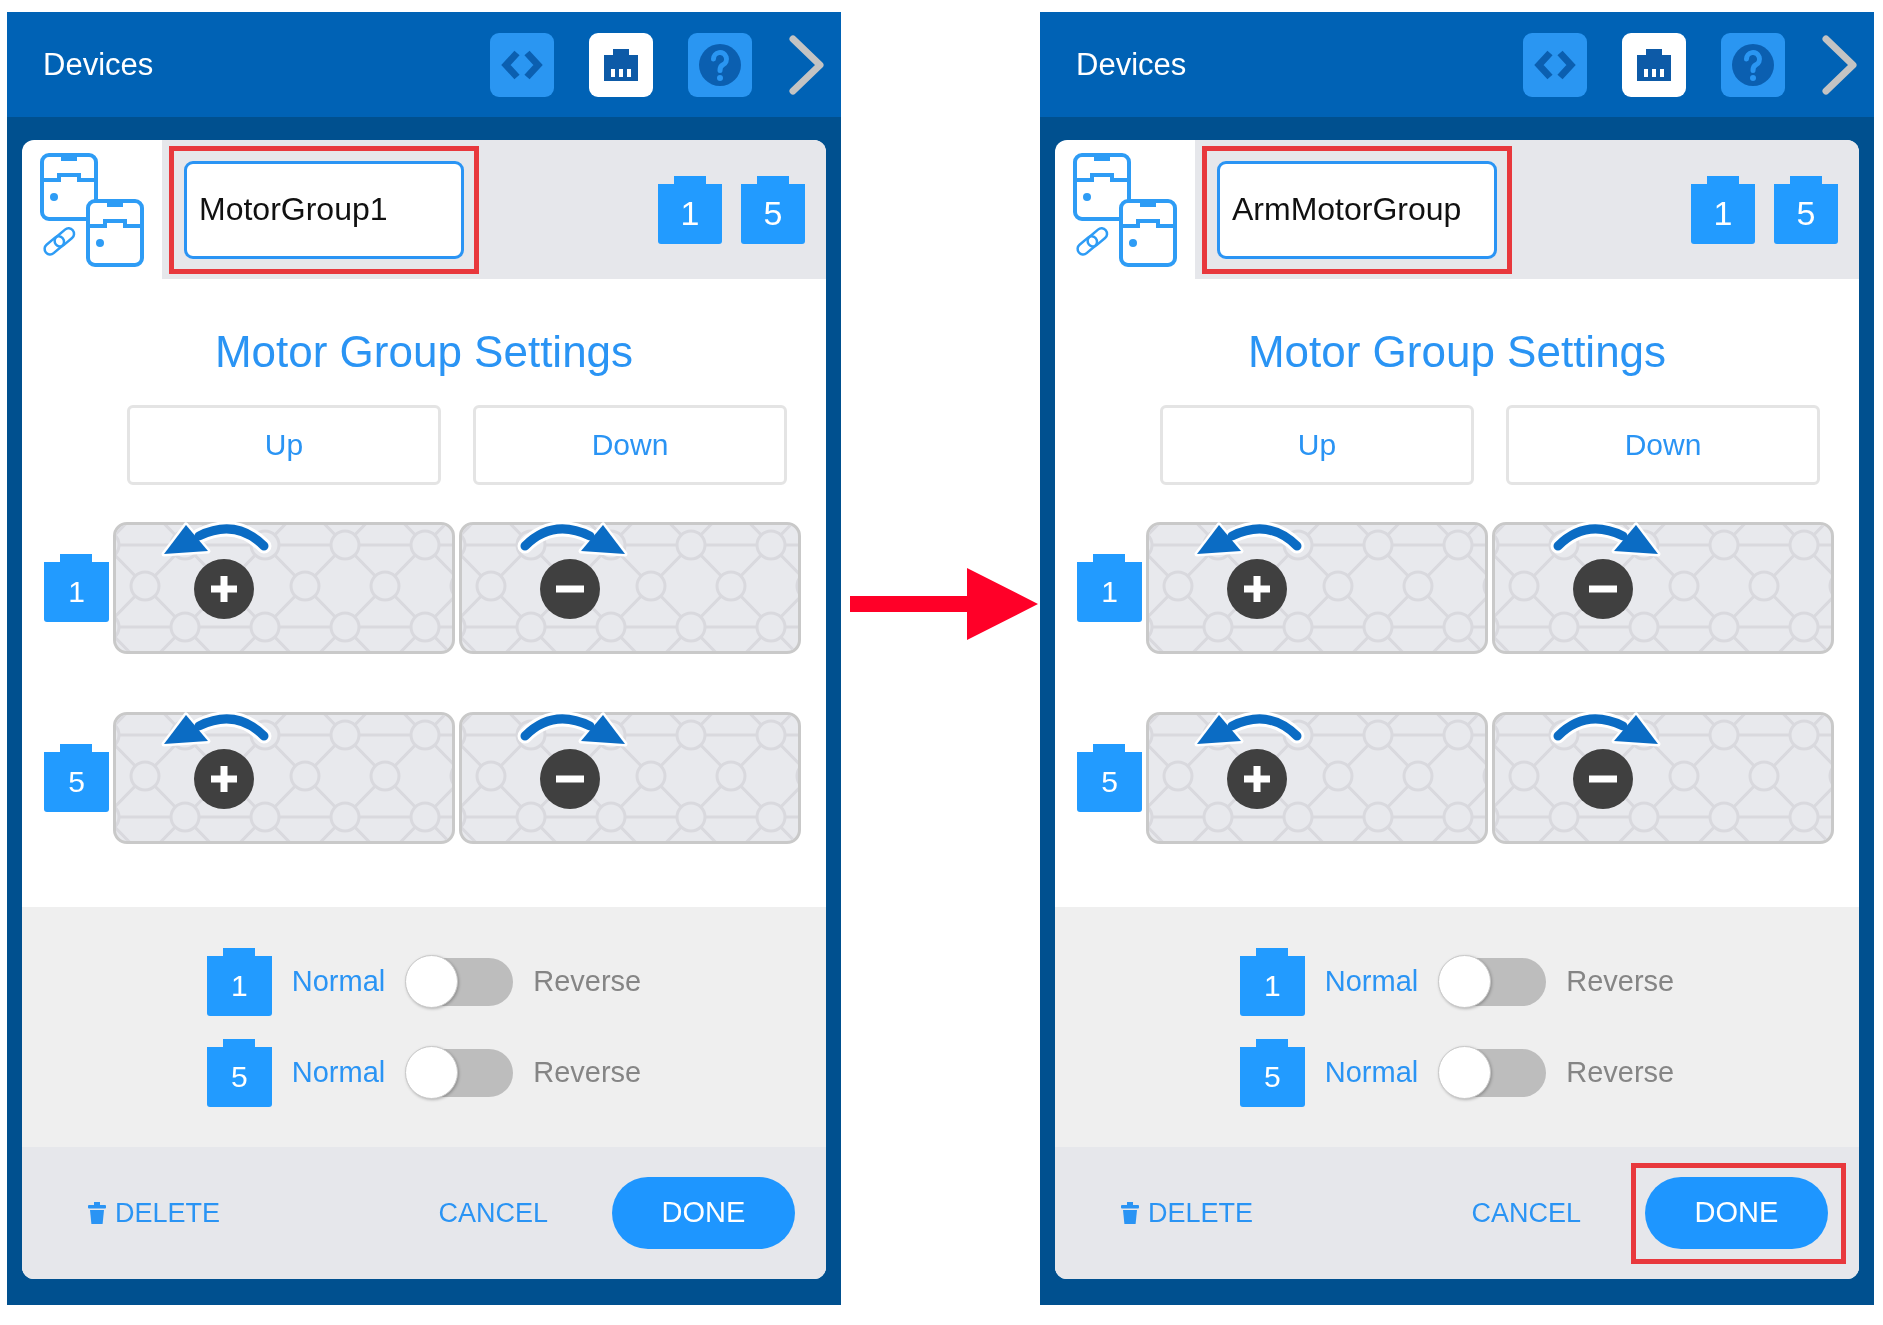 The width and height of the screenshot is (1883, 1325). I want to click on right-arrow-icon, so click(944, 604).